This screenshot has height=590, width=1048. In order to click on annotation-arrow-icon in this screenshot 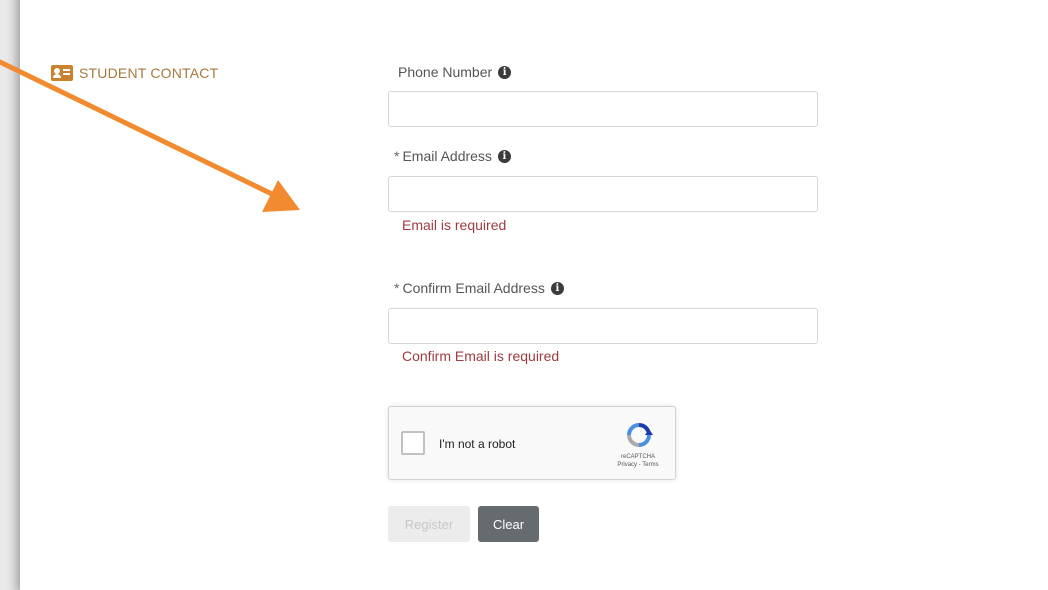, I will do `click(150, 135)`.